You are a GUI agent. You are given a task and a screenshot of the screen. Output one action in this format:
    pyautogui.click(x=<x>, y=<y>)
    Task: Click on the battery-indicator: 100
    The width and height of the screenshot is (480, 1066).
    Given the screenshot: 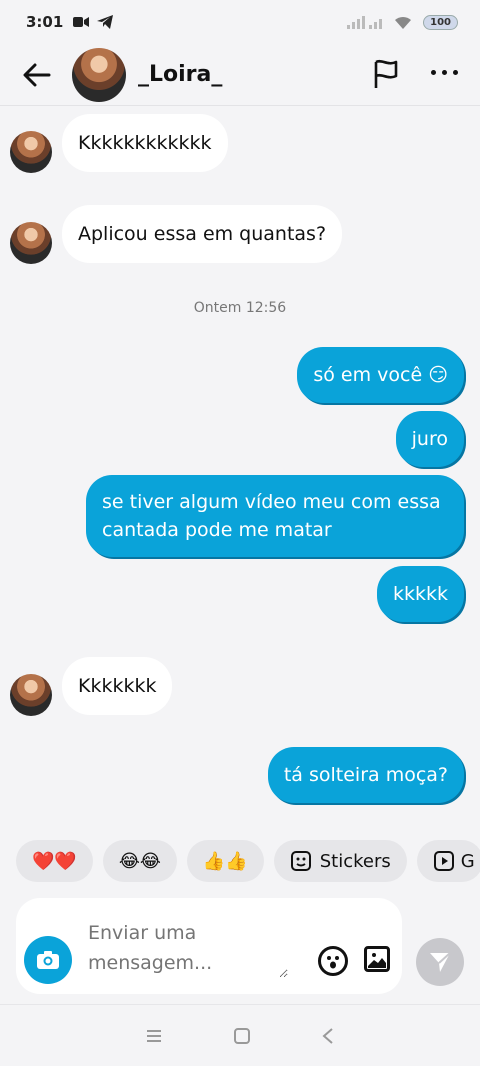 What is the action you would take?
    pyautogui.click(x=440, y=22)
    